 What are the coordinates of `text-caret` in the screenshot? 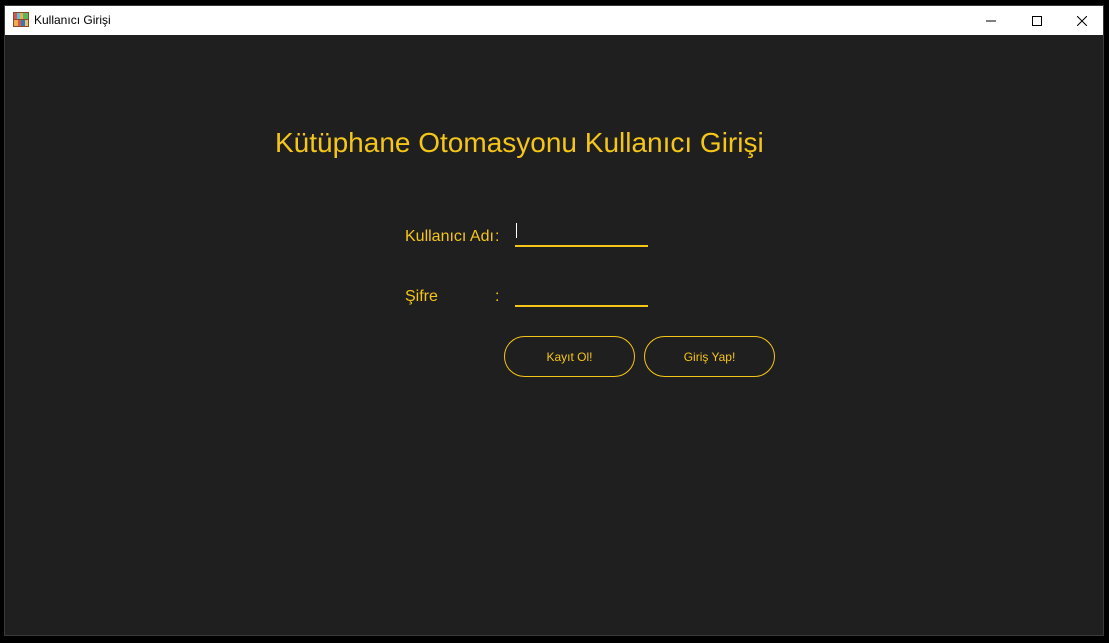 It's located at (516, 230).